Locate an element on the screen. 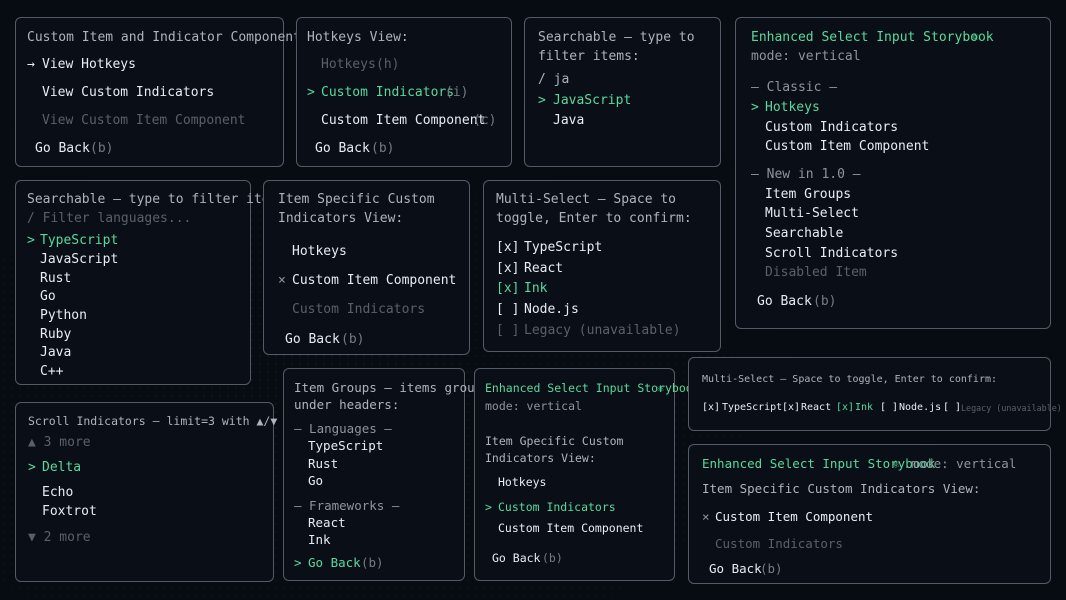 The width and height of the screenshot is (1066, 600). menu-item-multi-select: Multi-Select is located at coordinates (812, 213).